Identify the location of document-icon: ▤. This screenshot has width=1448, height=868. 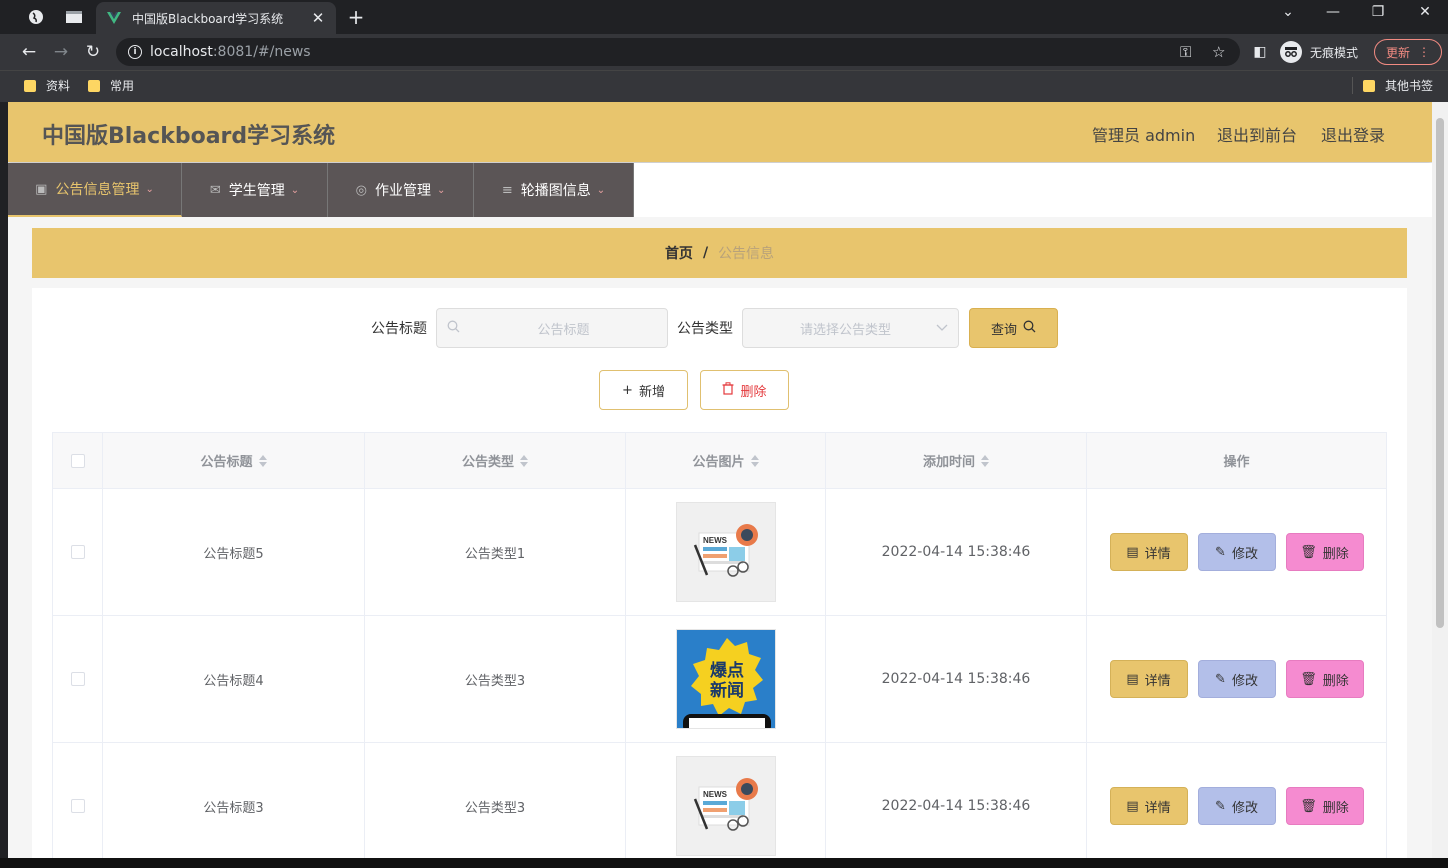
(1132, 806).